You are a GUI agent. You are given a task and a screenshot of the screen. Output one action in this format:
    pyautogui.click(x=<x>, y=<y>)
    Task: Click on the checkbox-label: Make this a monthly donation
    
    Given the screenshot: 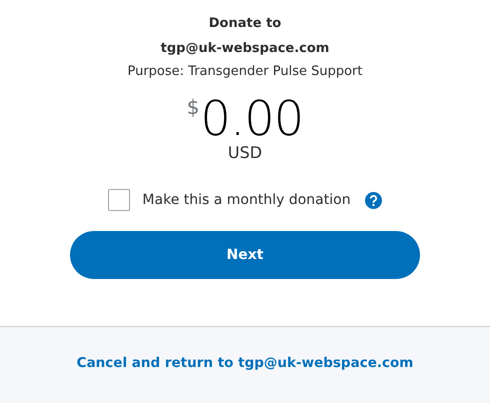 What is the action you would take?
    pyautogui.click(x=246, y=200)
    